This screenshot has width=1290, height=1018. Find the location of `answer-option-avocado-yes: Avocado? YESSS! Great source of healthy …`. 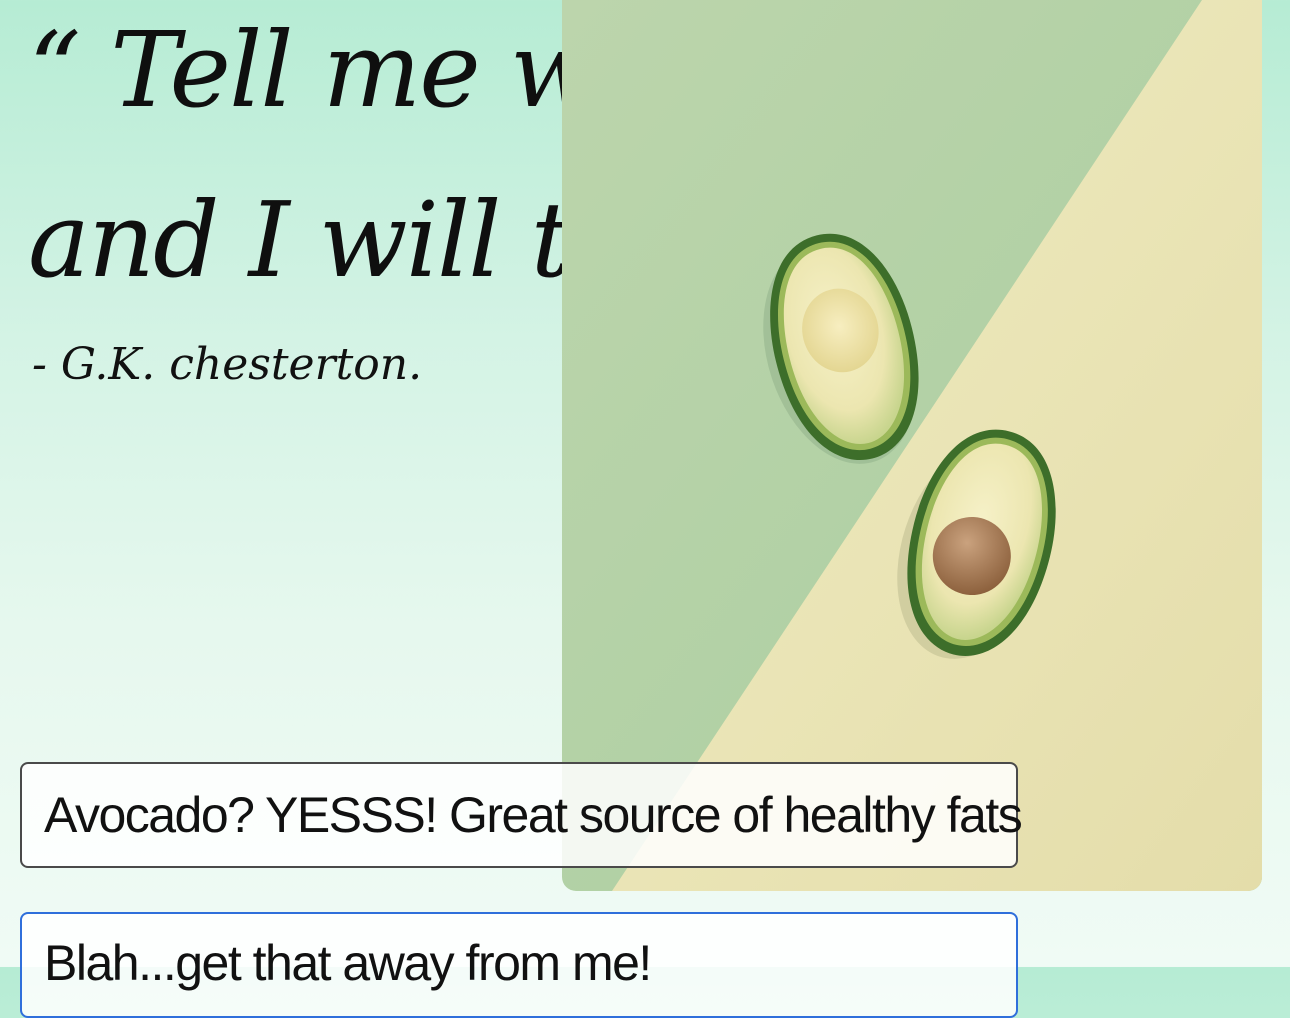

answer-option-avocado-yes: Avocado? YESSS! Great source of healthy … is located at coordinates (521, 815).